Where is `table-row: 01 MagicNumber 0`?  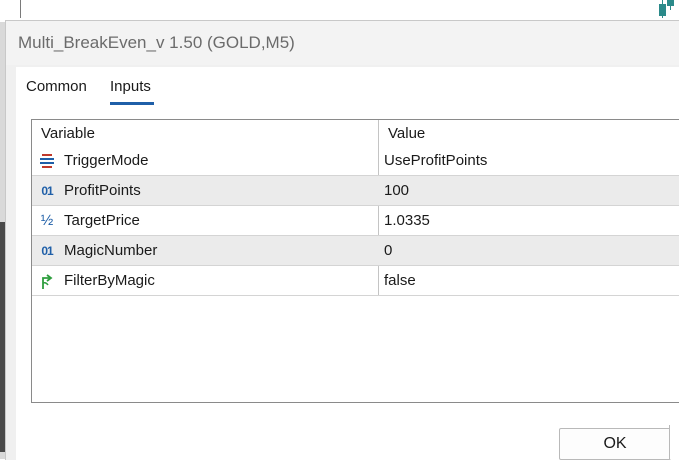 table-row: 01 MagicNumber 0 is located at coordinates (355, 251).